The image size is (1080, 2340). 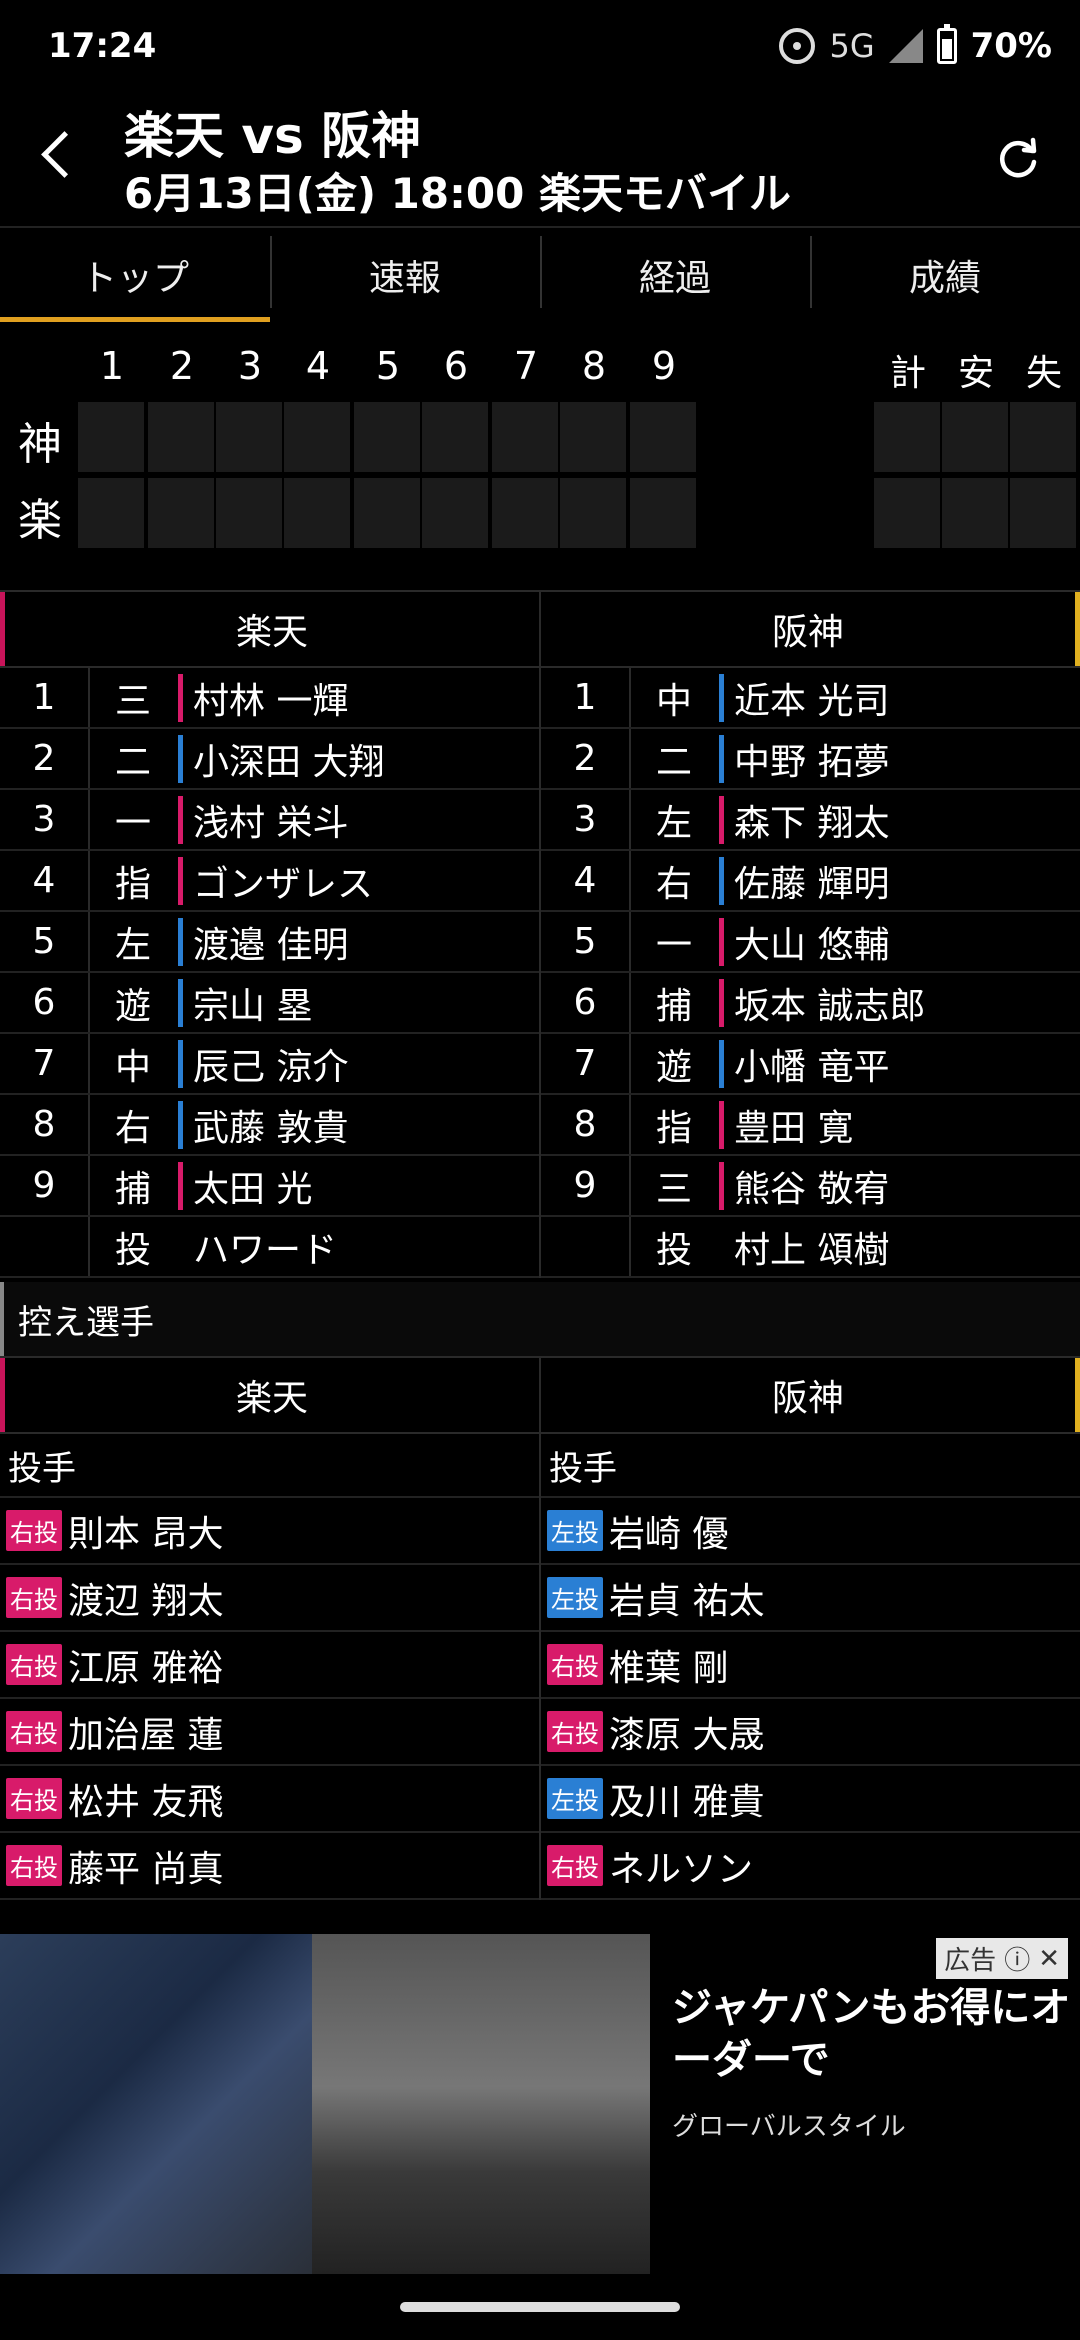 I want to click on ad-banner: 広告 ⓘ ✕ ジャケパンもお得にオーダーで グローバルスタイル, so click(x=540, y=2107).